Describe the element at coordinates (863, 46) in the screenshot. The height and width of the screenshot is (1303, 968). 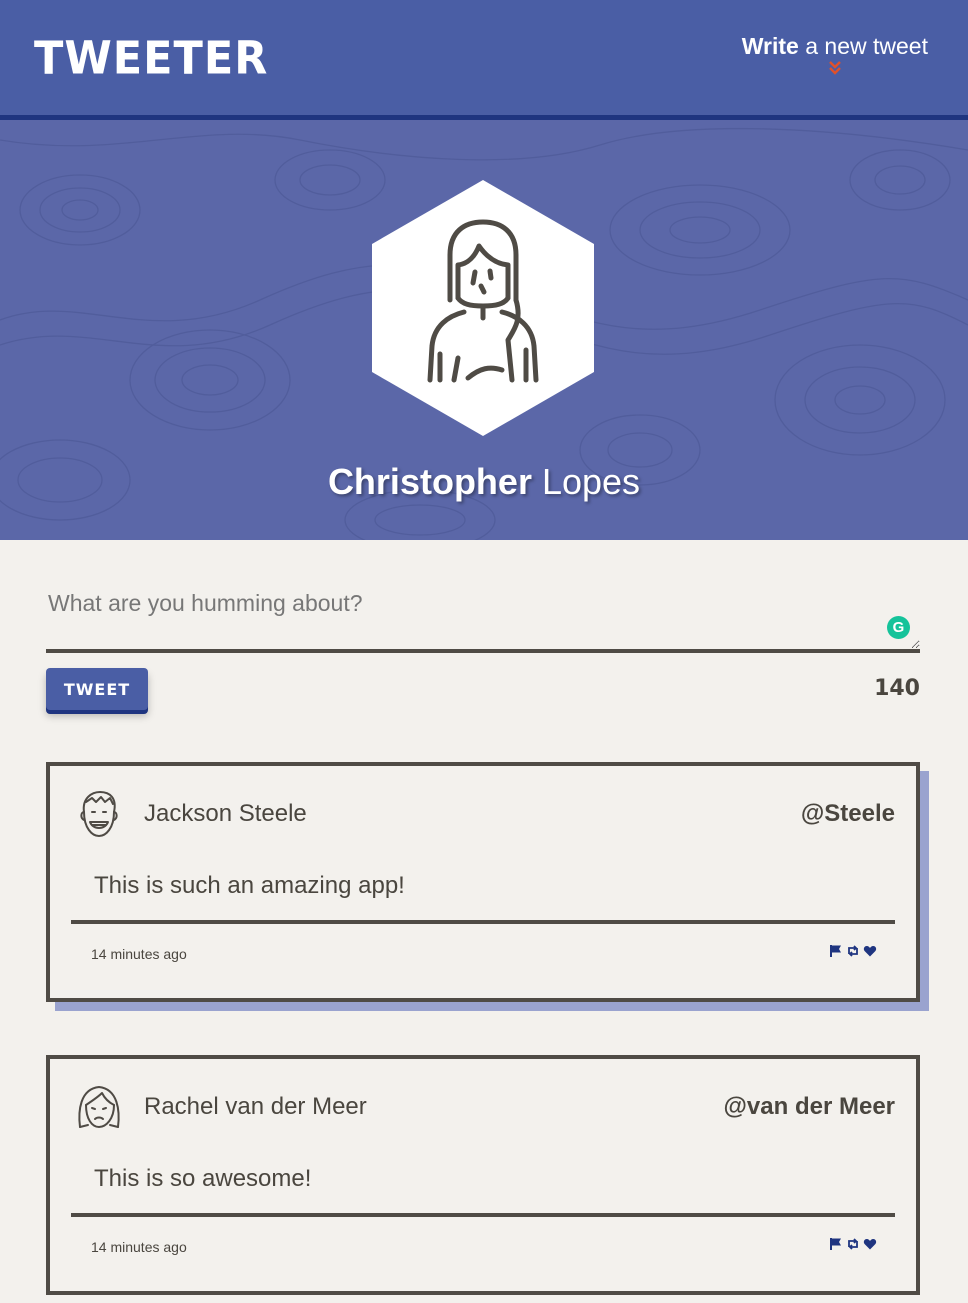
I see `compose-label-rest: a new tweet` at that location.